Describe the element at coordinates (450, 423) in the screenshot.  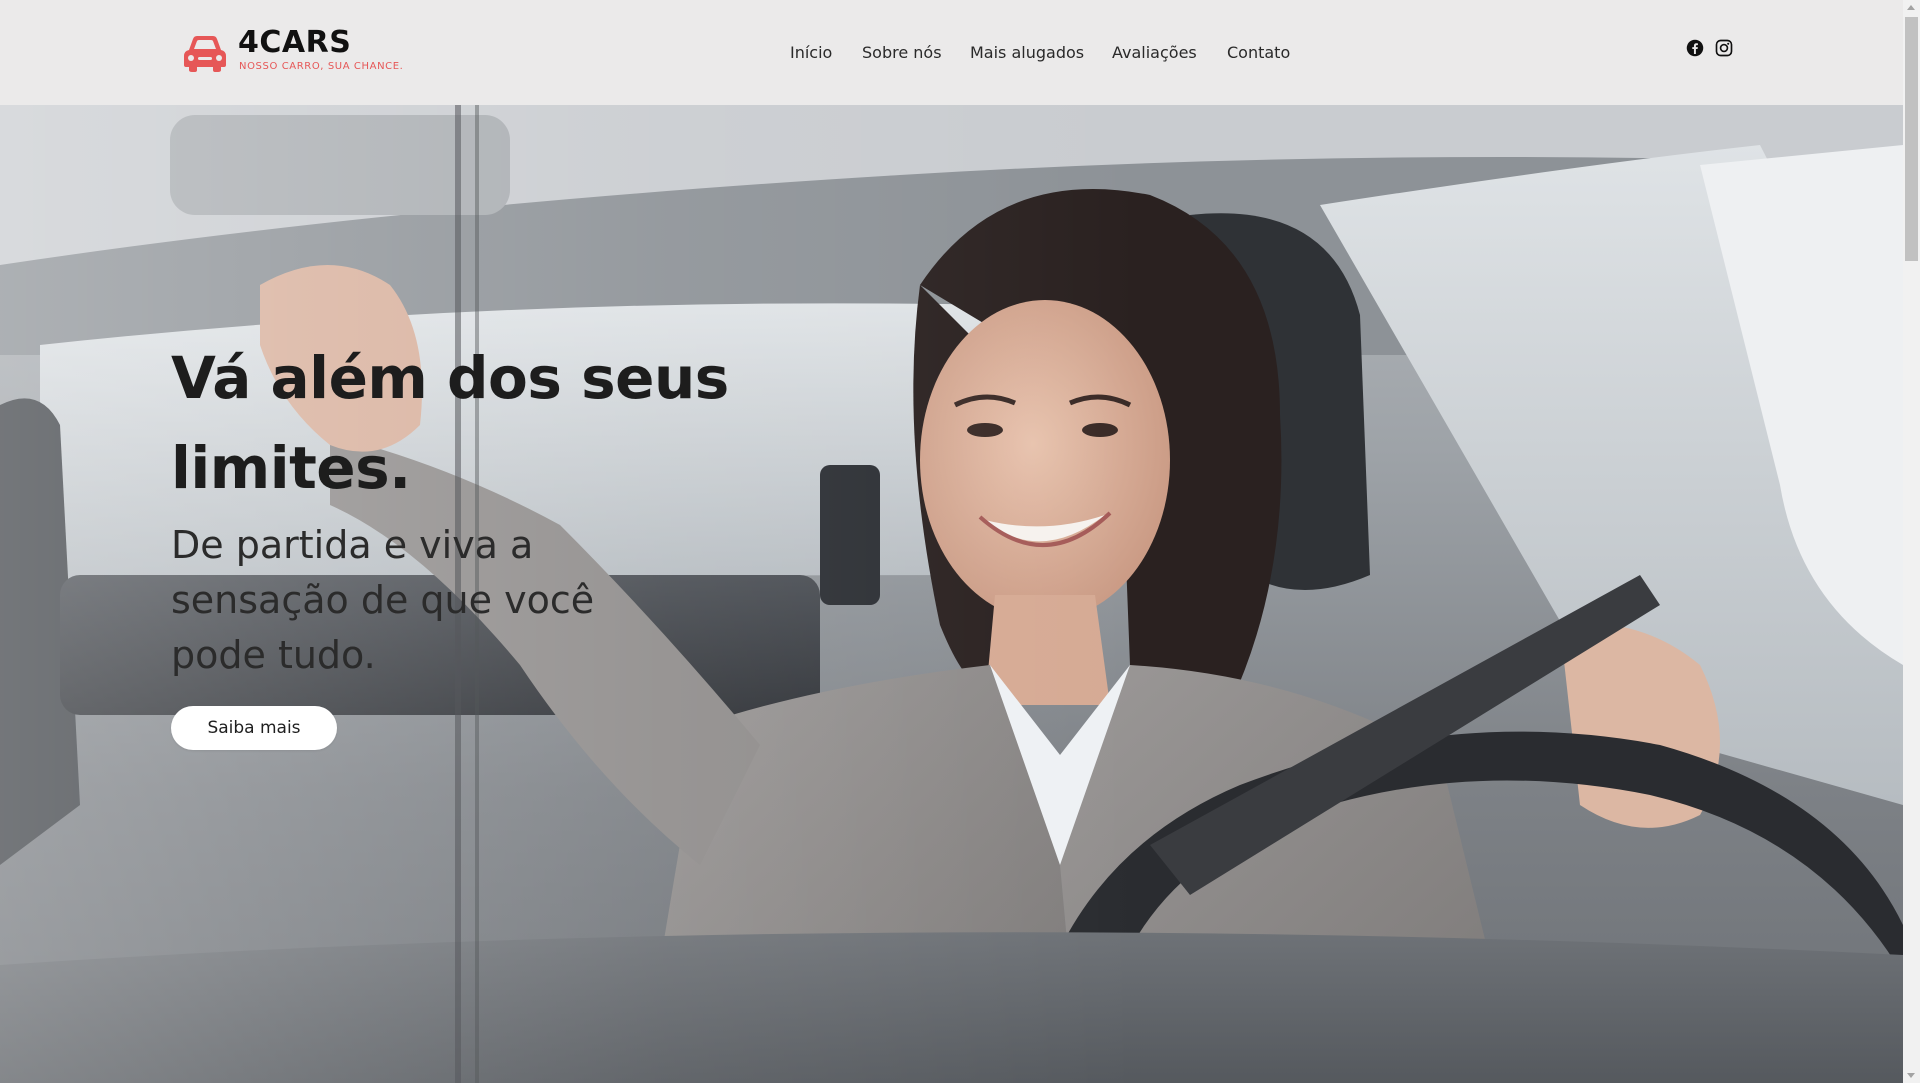
I see `hero-title: Vá além dos seus limites.` at that location.